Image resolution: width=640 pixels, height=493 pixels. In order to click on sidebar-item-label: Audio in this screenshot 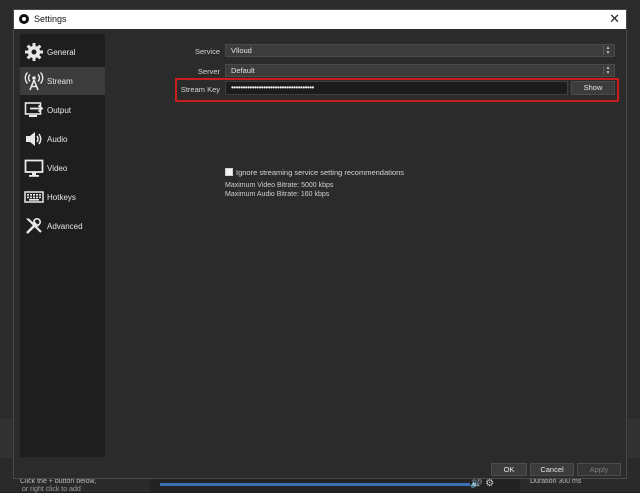, I will do `click(57, 139)`.